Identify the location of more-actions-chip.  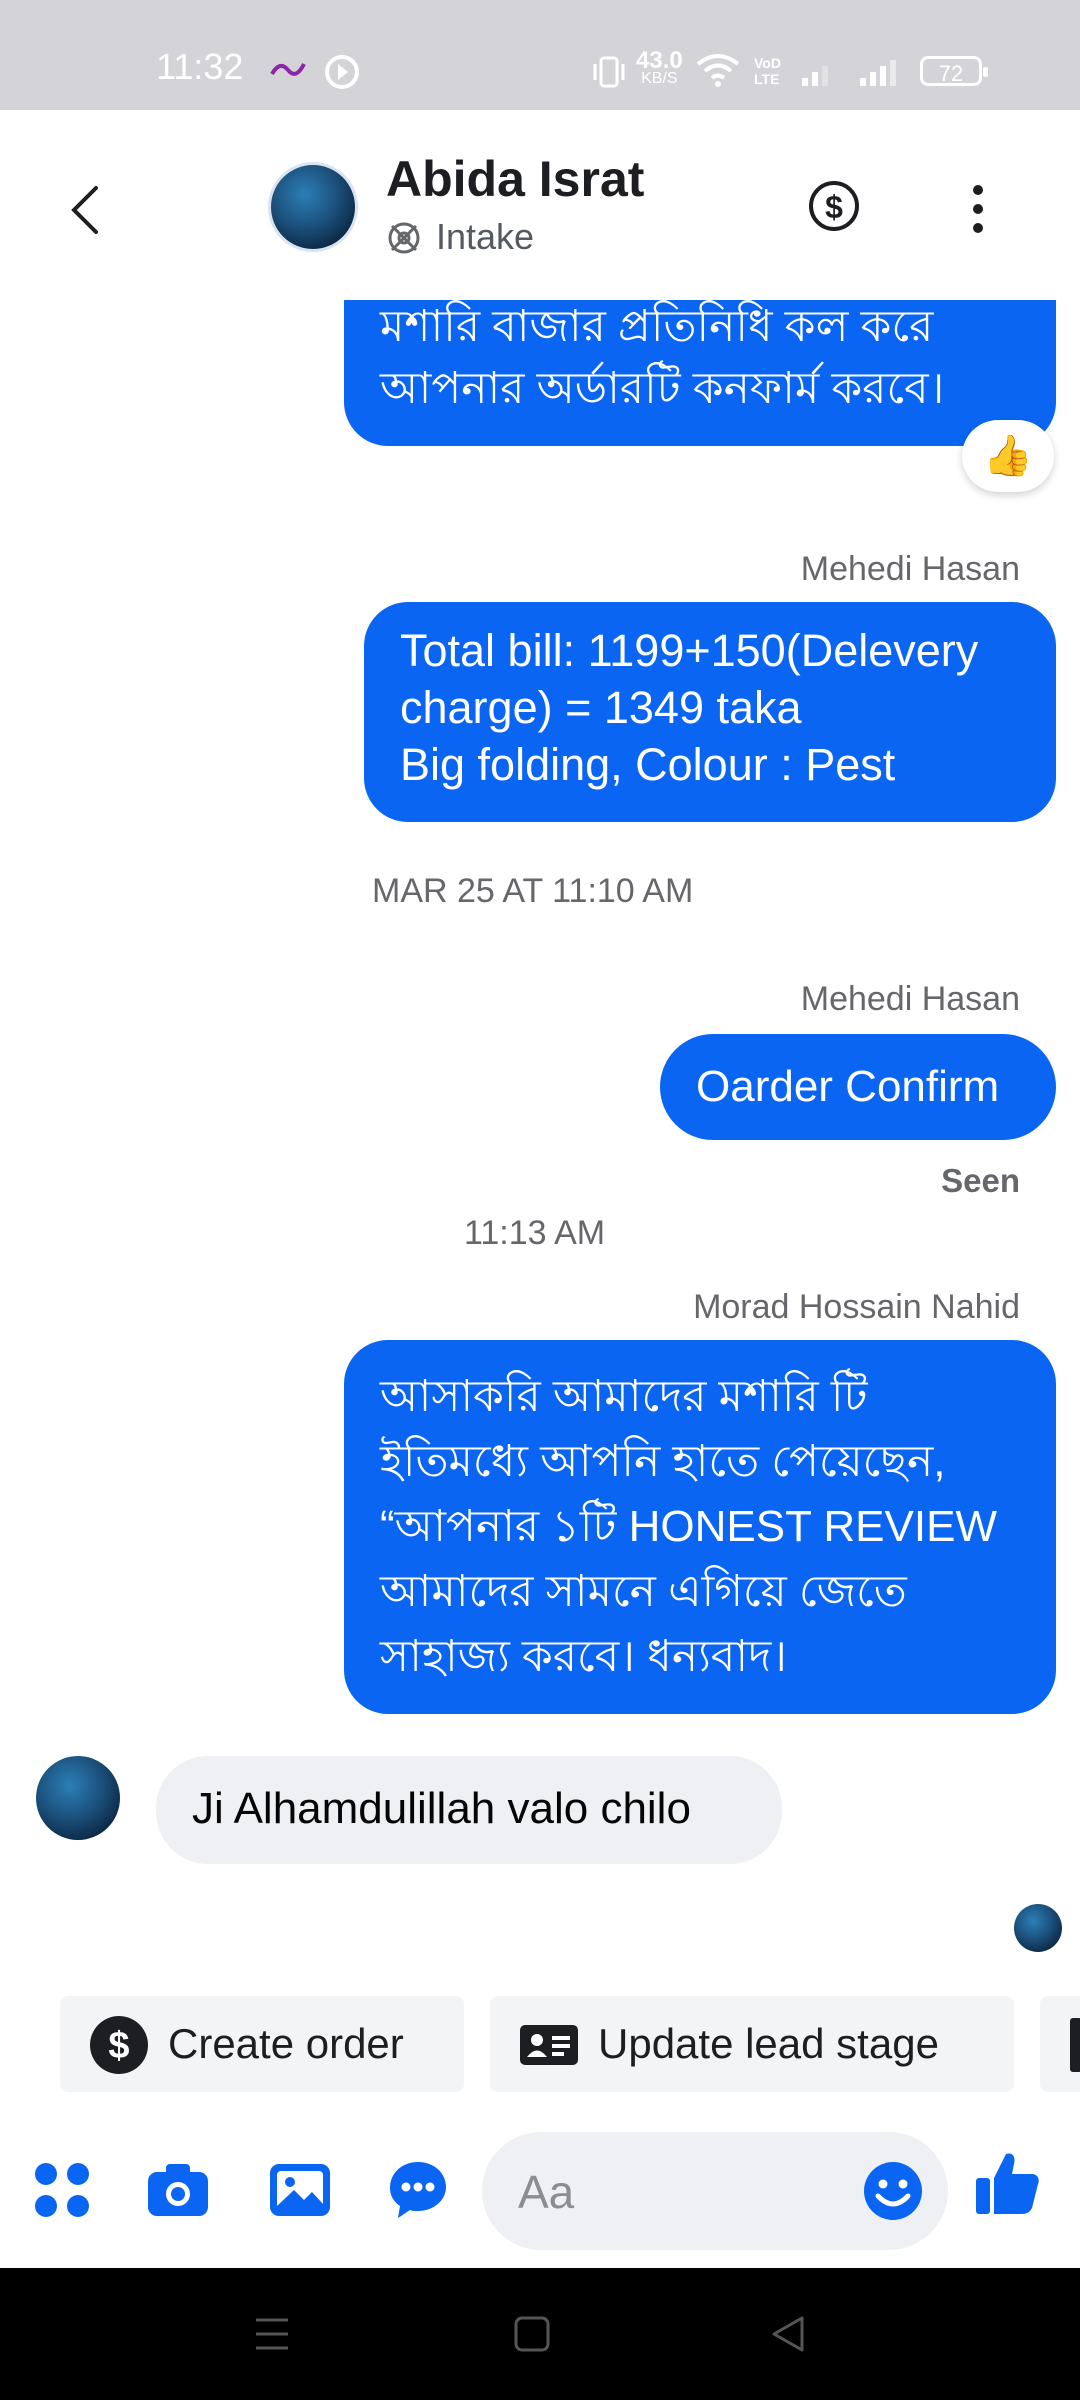
(1060, 2044).